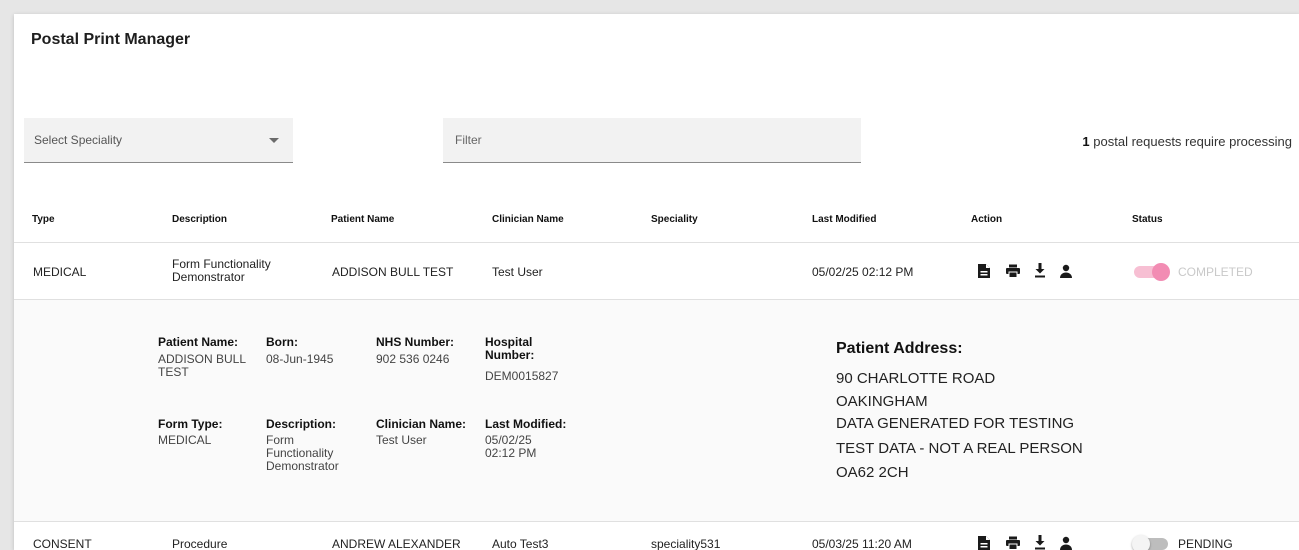  Describe the element at coordinates (863, 272) in the screenshot. I see `row-last-modified: 05/02/25 02:12 PM` at that location.